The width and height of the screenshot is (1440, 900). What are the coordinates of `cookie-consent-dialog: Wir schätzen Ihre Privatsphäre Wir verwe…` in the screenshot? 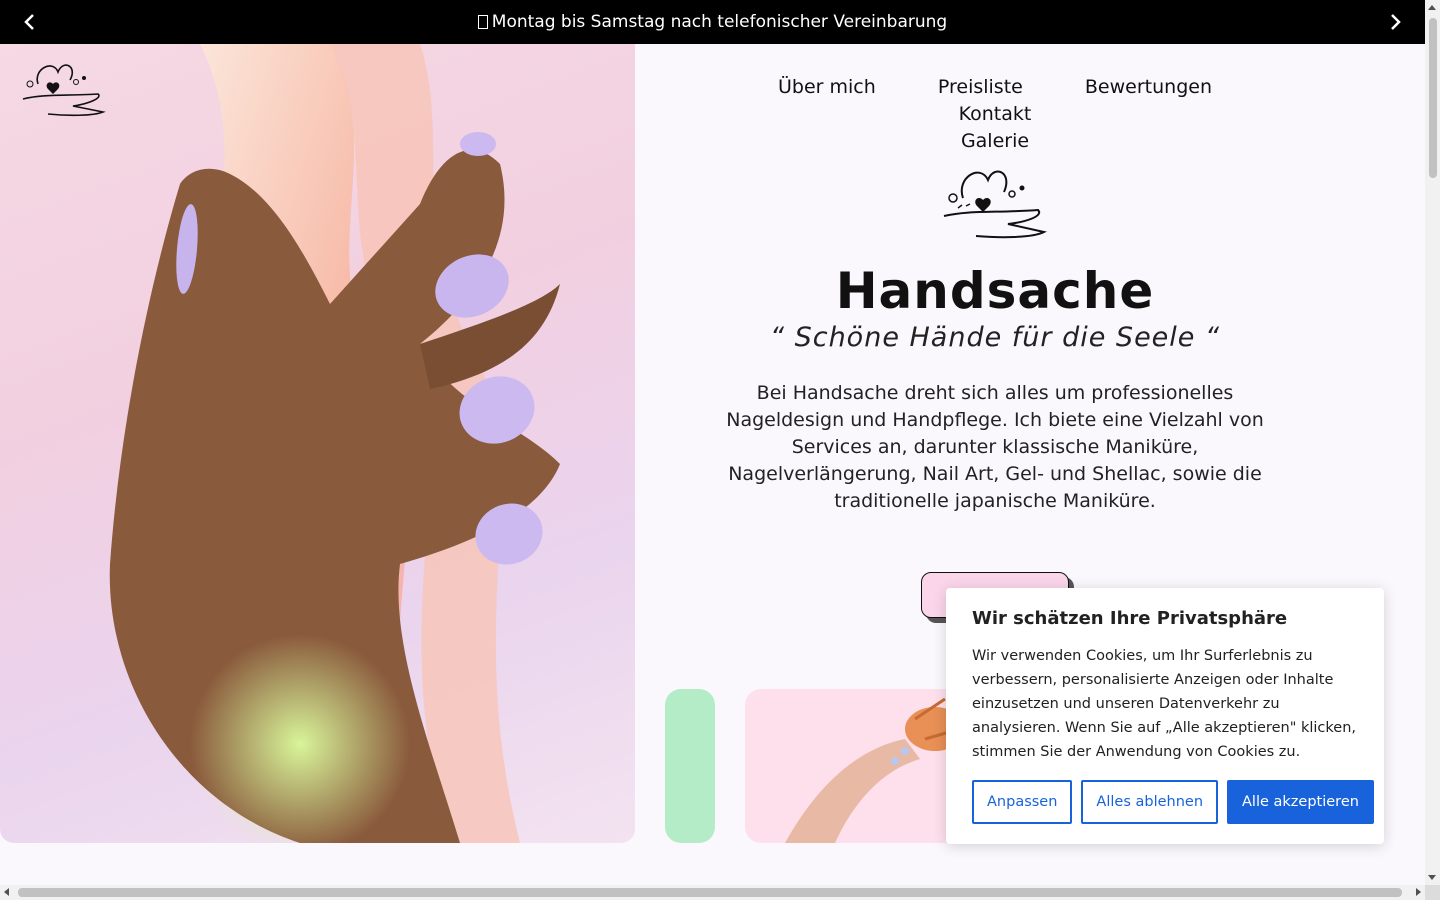 It's located at (1165, 716).